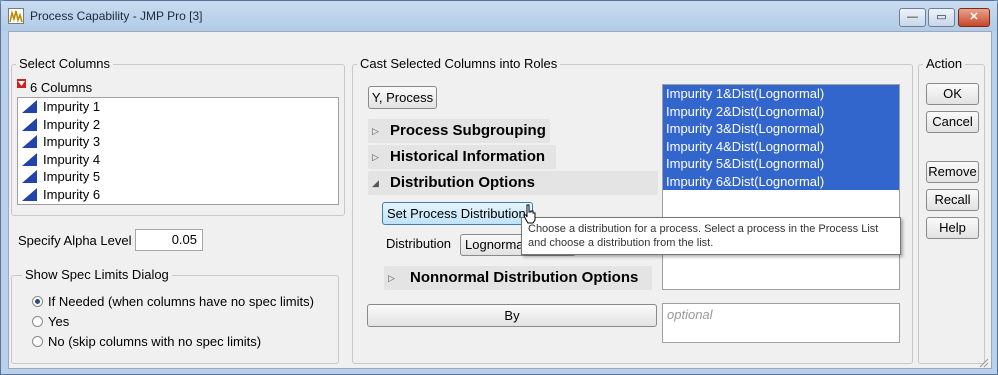 The height and width of the screenshot is (375, 998). What do you see at coordinates (952, 122) in the screenshot?
I see `cancel-button: Cancel` at bounding box center [952, 122].